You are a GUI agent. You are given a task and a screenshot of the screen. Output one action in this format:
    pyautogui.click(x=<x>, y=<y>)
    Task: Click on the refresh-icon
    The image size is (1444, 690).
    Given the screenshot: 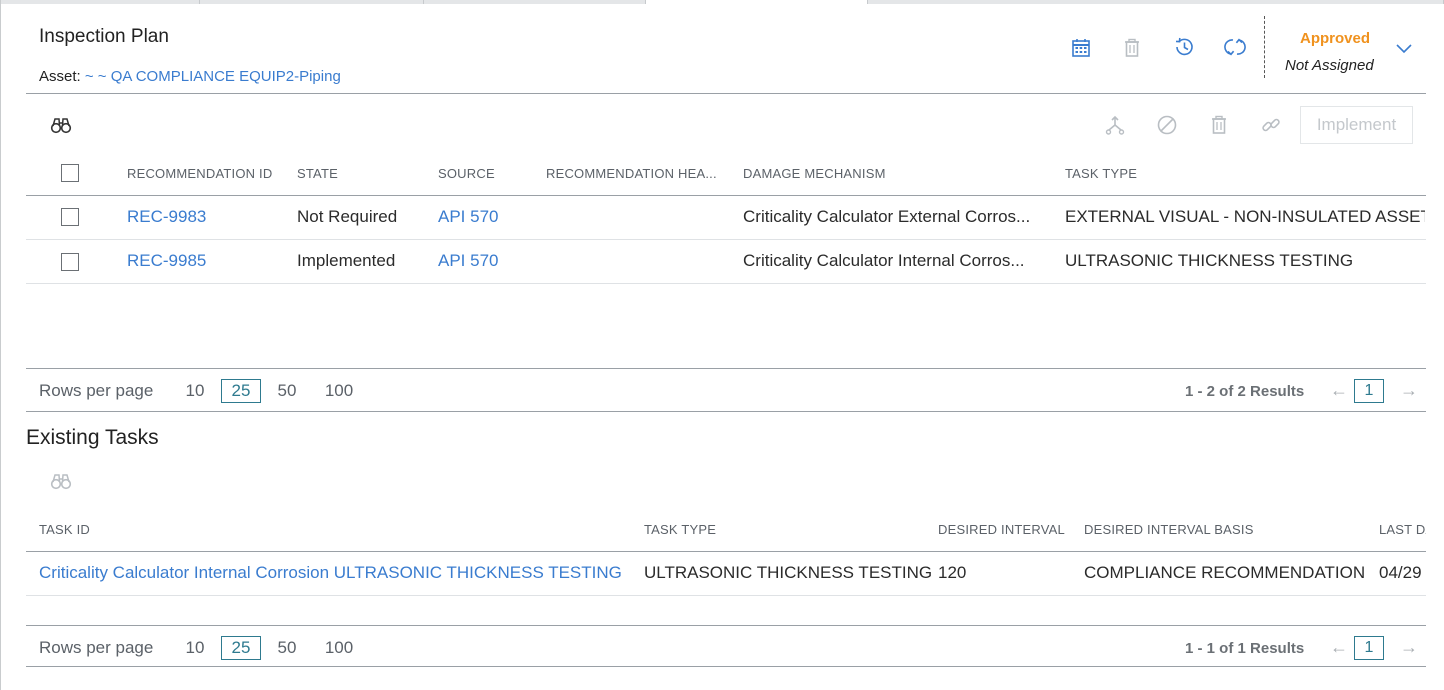 What is the action you would take?
    pyautogui.click(x=1235, y=47)
    